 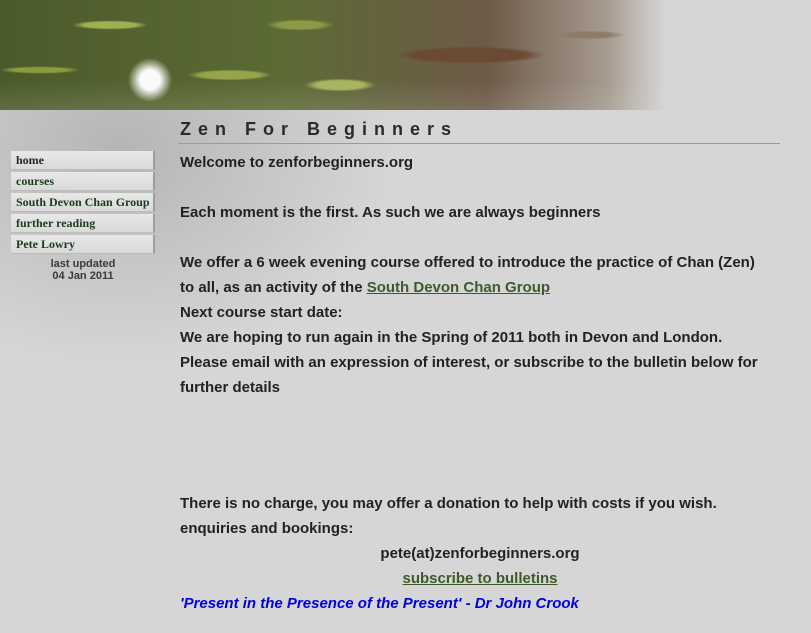 I want to click on last-updated-label: last updated, so click(x=83, y=264).